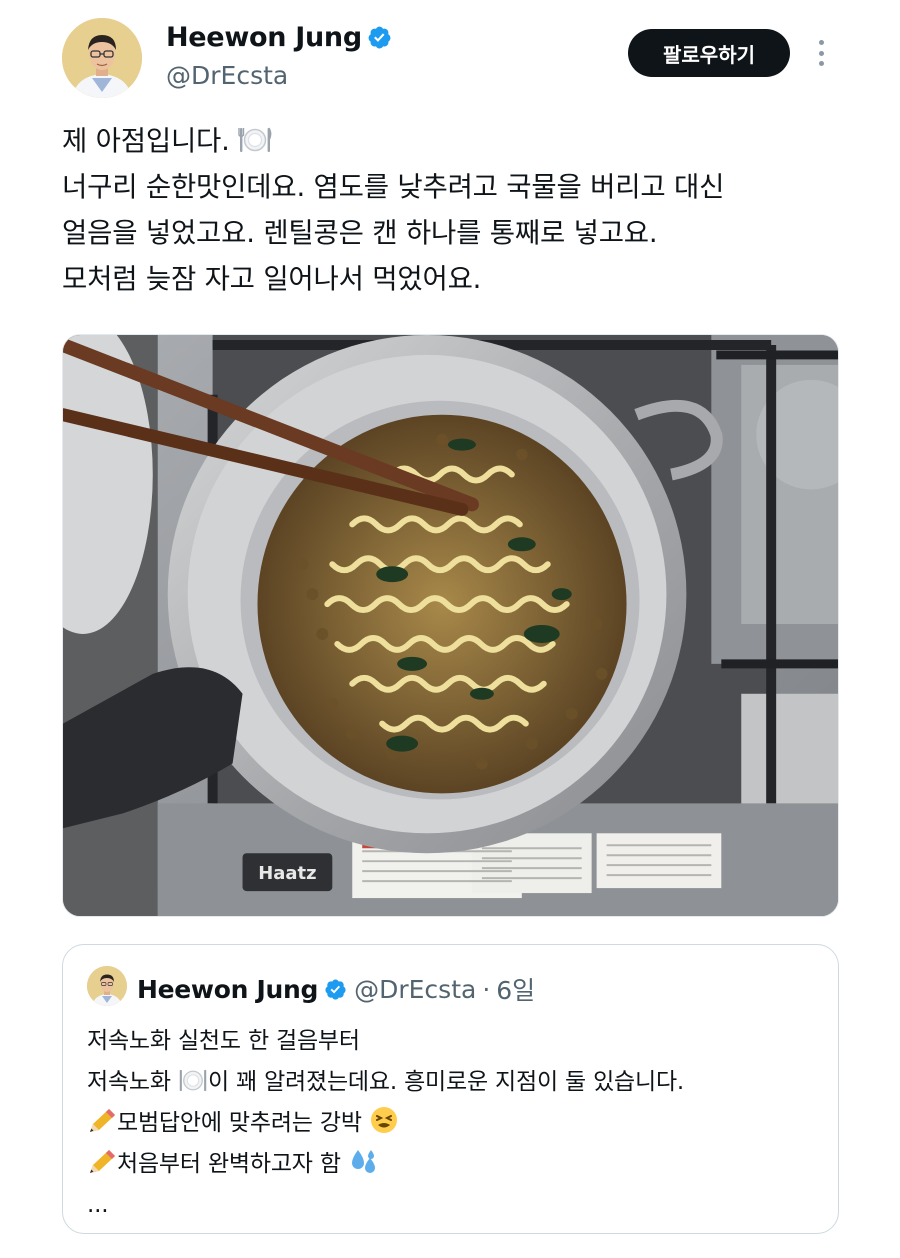 Image resolution: width=900 pixels, height=1258 pixels. Describe the element at coordinates (363, 1161) in the screenshot. I see `sweat-droplets-icon` at that location.